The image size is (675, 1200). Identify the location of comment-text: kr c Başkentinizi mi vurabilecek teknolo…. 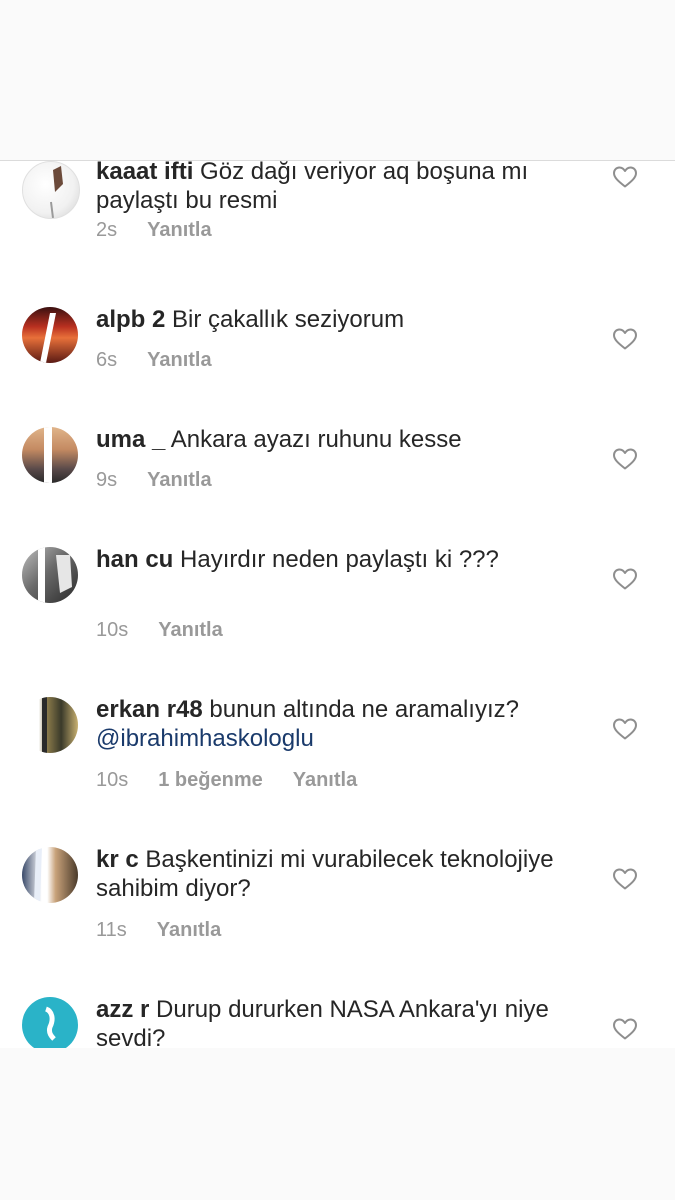
(336, 874).